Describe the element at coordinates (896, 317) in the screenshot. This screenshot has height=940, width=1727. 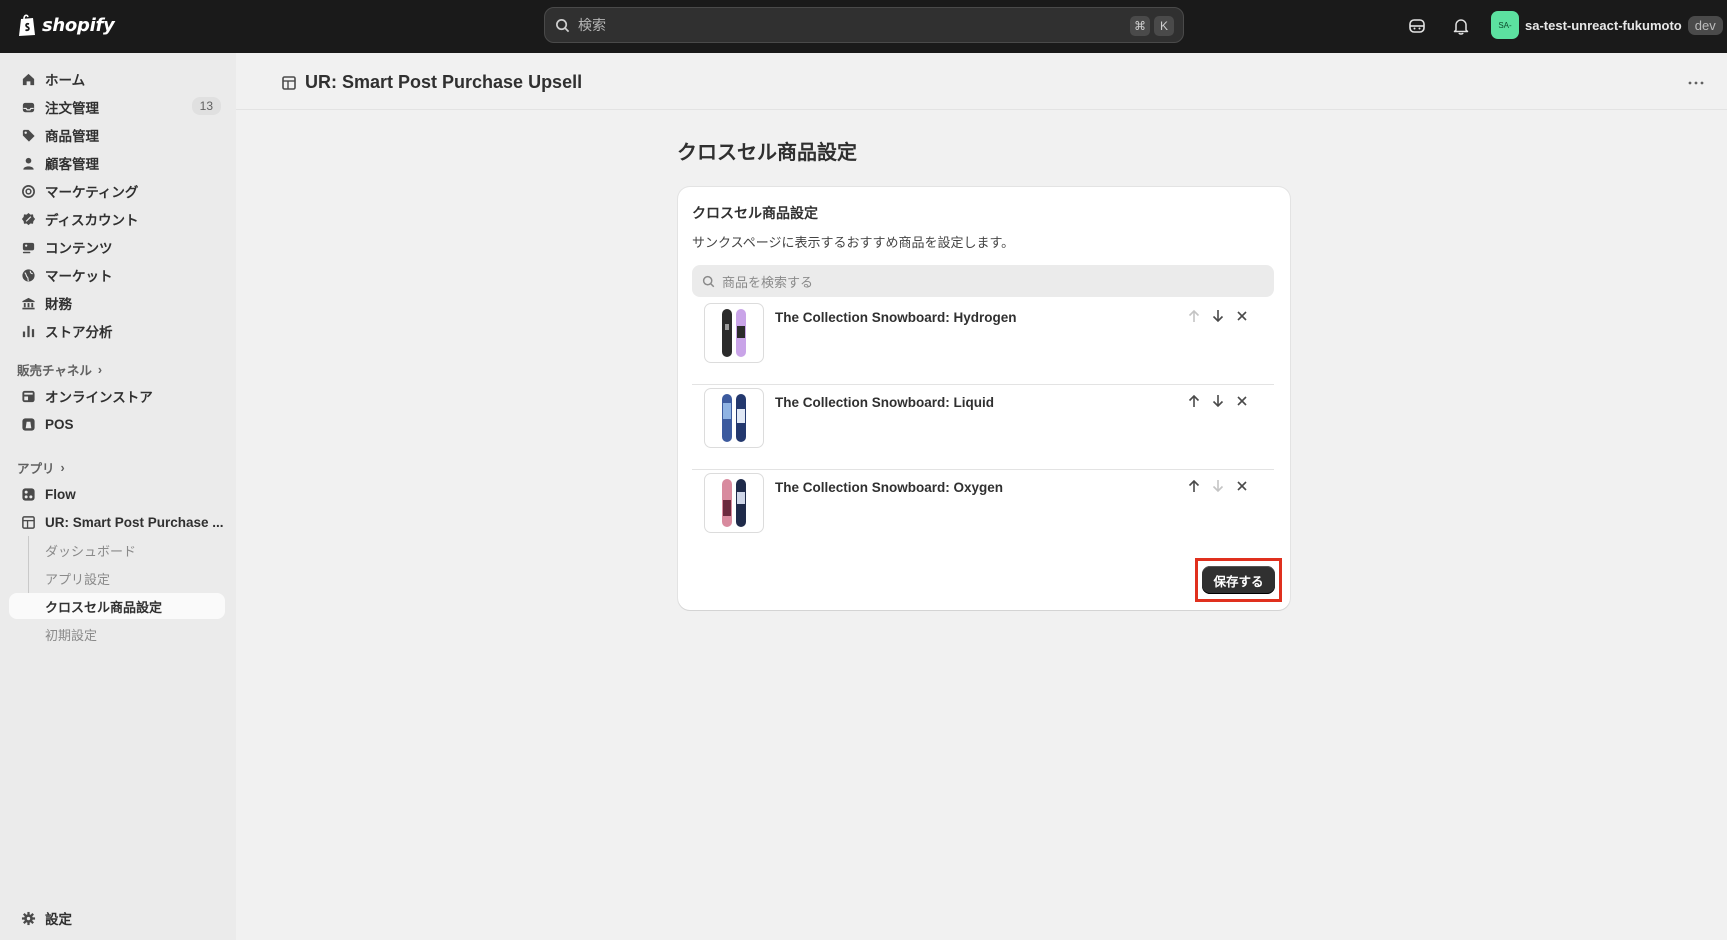
I see `product-name: The Collection Snowboard: Hydrogen` at that location.